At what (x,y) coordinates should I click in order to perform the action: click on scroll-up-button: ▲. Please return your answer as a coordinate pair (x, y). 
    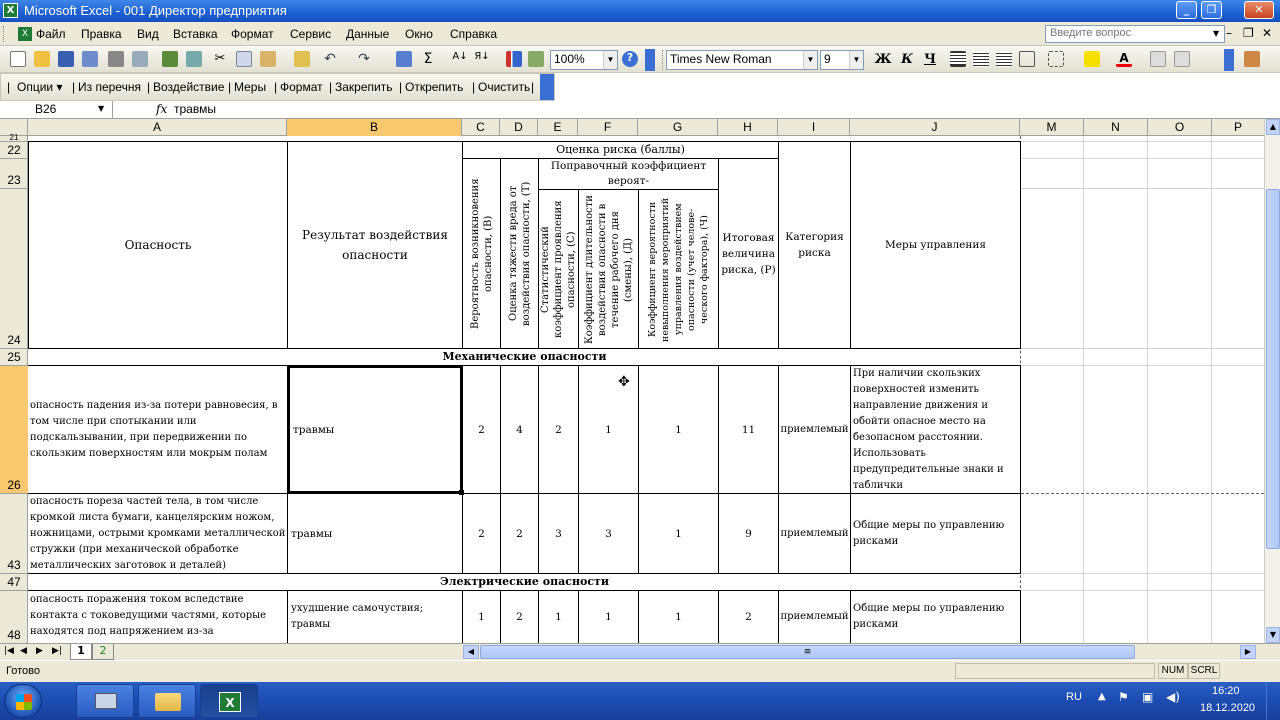
    Looking at the image, I should click on (1273, 127).